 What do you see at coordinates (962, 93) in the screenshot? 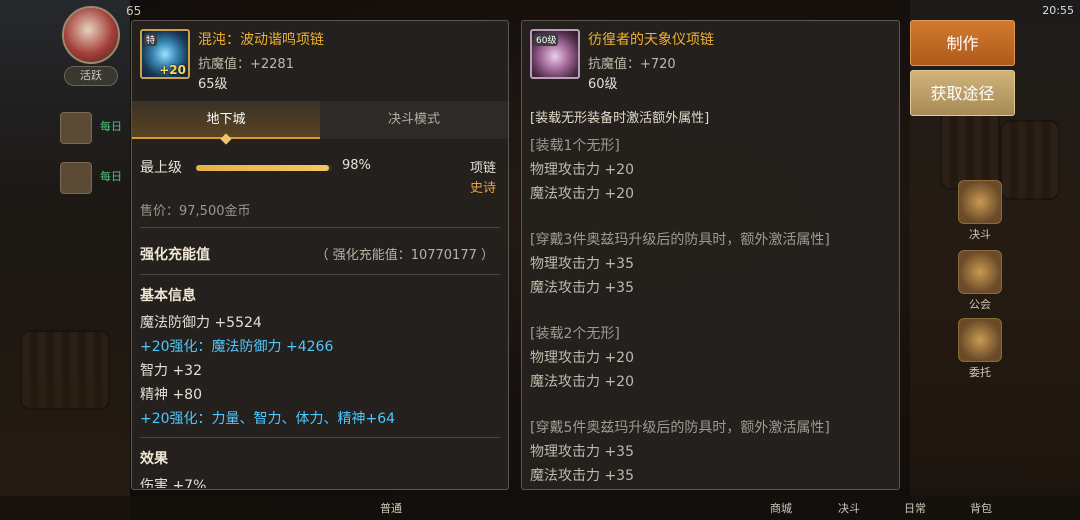
I see `obtain-source-button: 获取途径` at bounding box center [962, 93].